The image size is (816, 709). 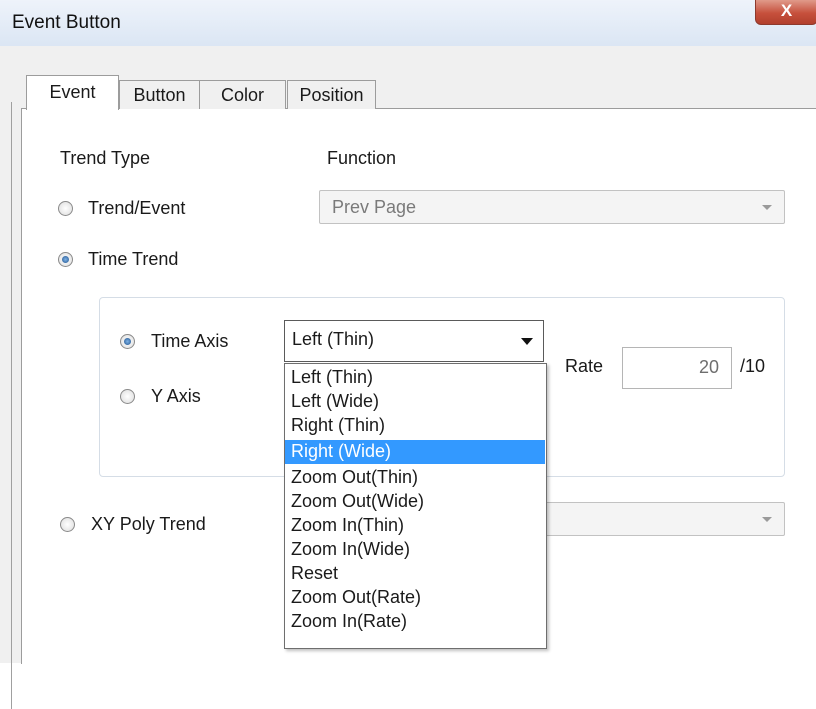 I want to click on rate-label: Rate, so click(x=584, y=366).